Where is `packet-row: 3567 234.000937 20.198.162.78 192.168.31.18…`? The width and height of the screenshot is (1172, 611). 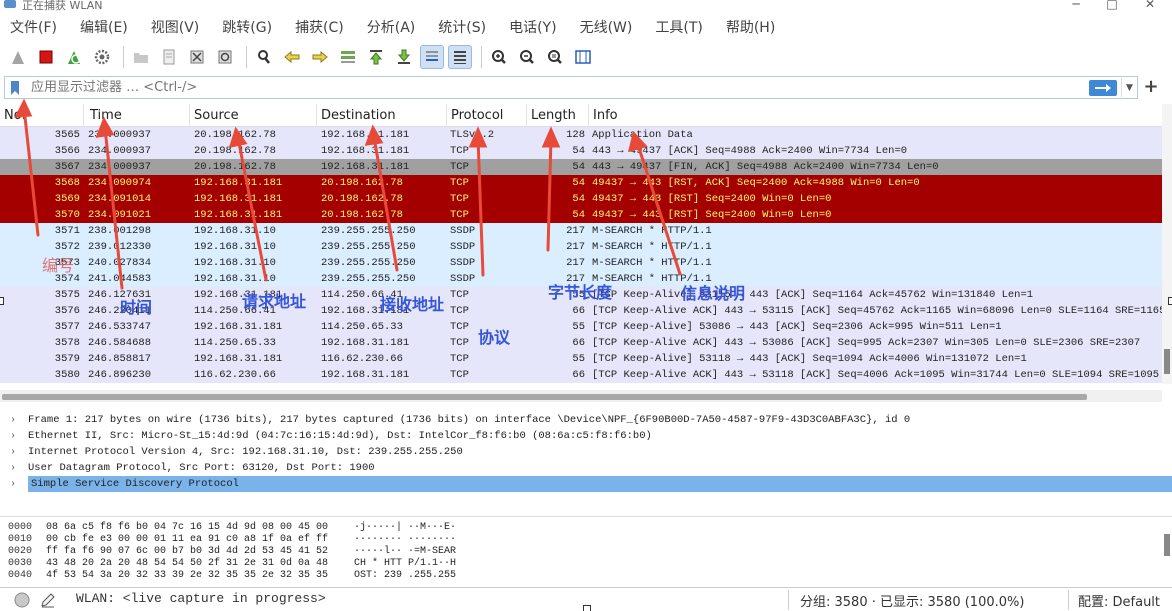 packet-row: 3567 234.000937 20.198.162.78 192.168.31.18… is located at coordinates (581, 167).